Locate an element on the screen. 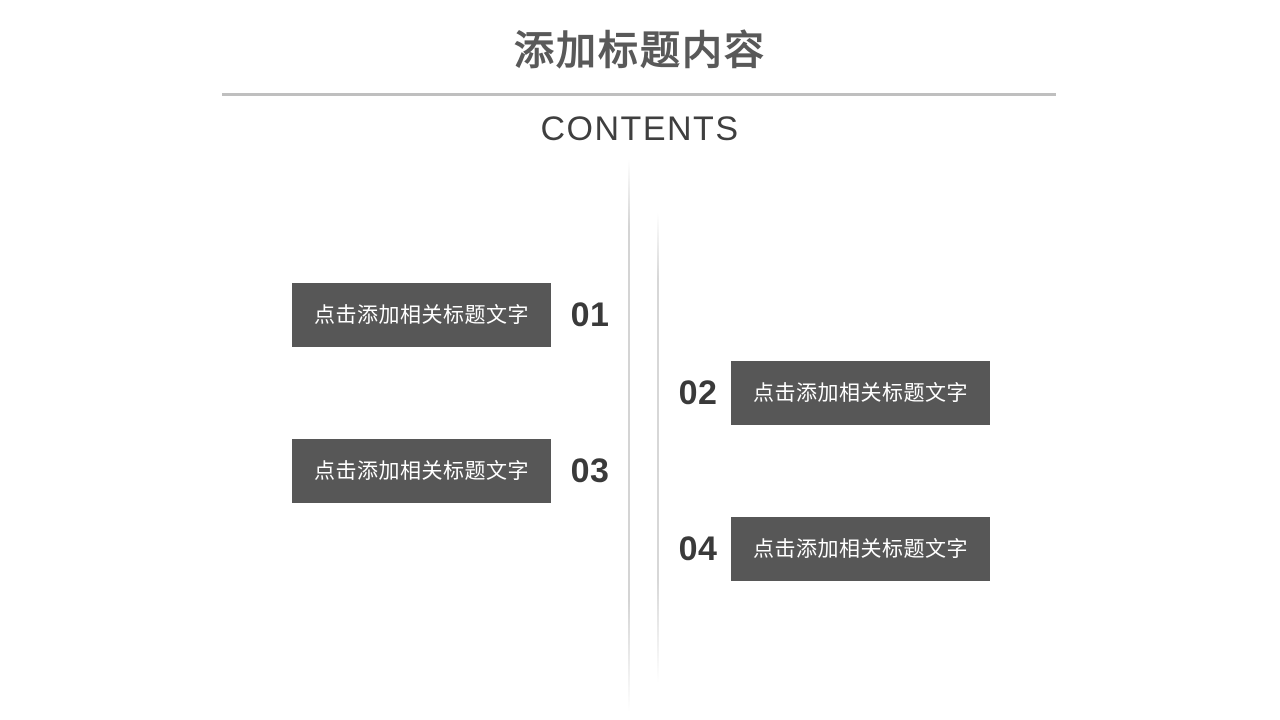  entry-number-03: 03 is located at coordinates (590, 471).